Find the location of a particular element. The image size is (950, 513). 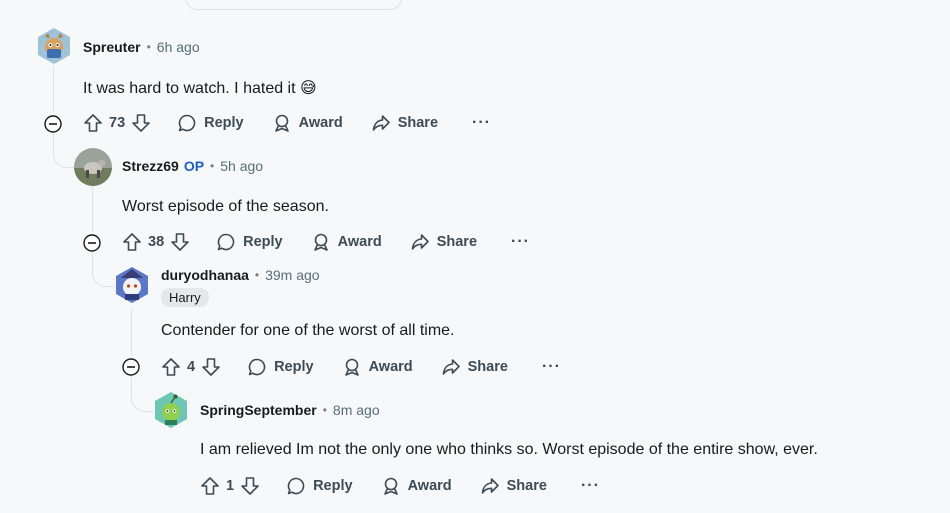

vote-score: 38 is located at coordinates (156, 242).